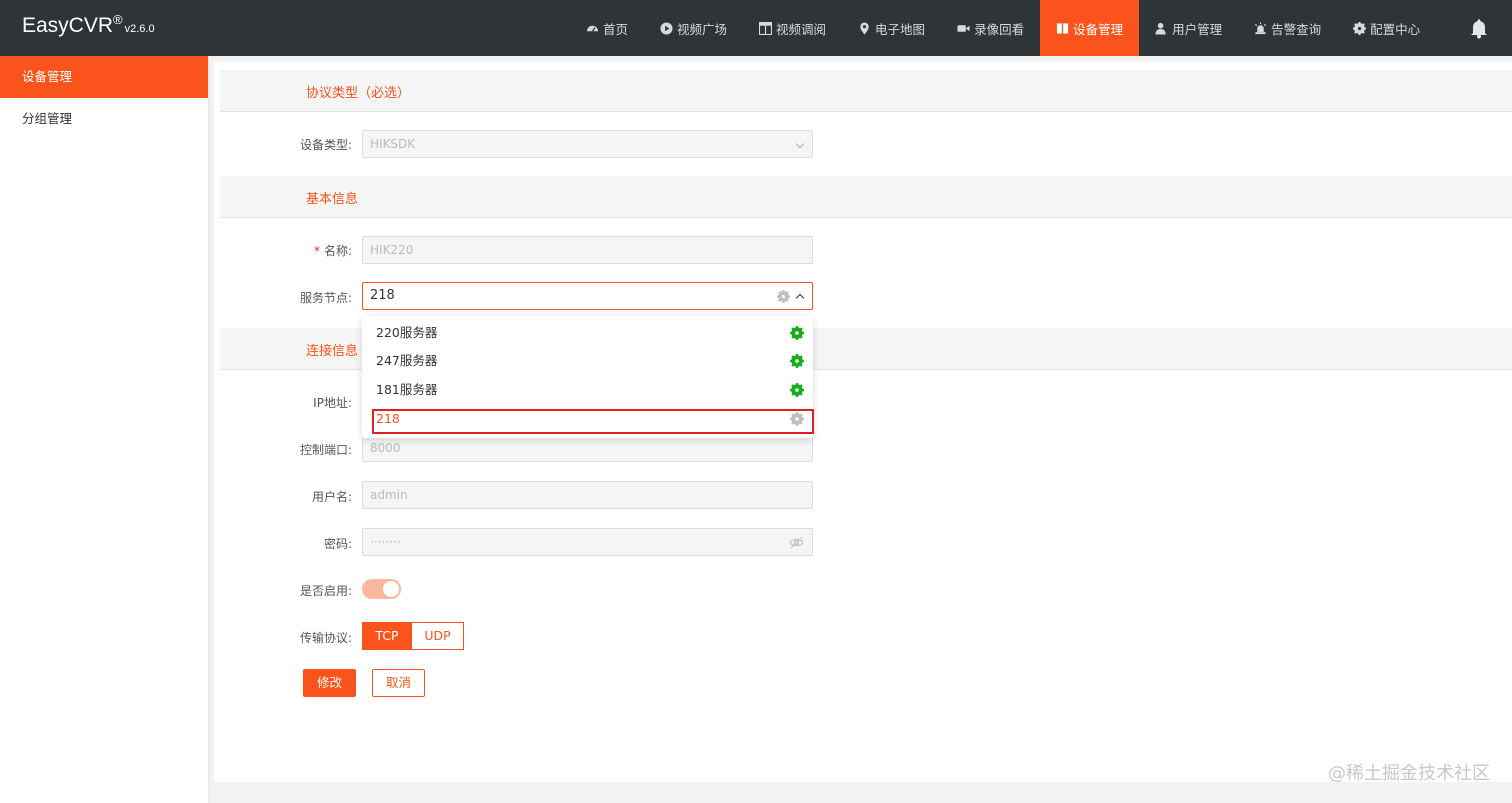  I want to click on password-input: ········, so click(587, 542).